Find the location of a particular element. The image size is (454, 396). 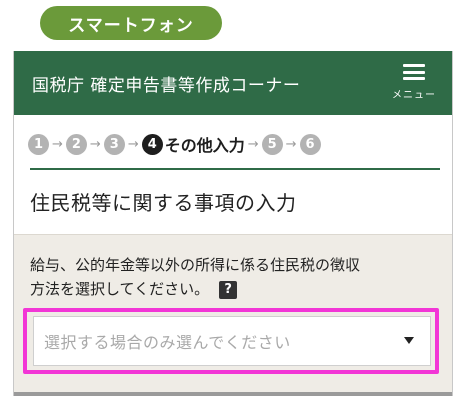

badge-label: スマートフォン is located at coordinates (131, 25).